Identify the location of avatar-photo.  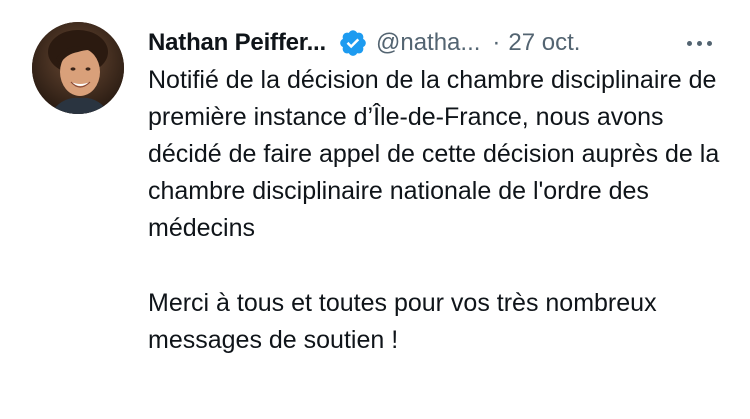
(78, 68).